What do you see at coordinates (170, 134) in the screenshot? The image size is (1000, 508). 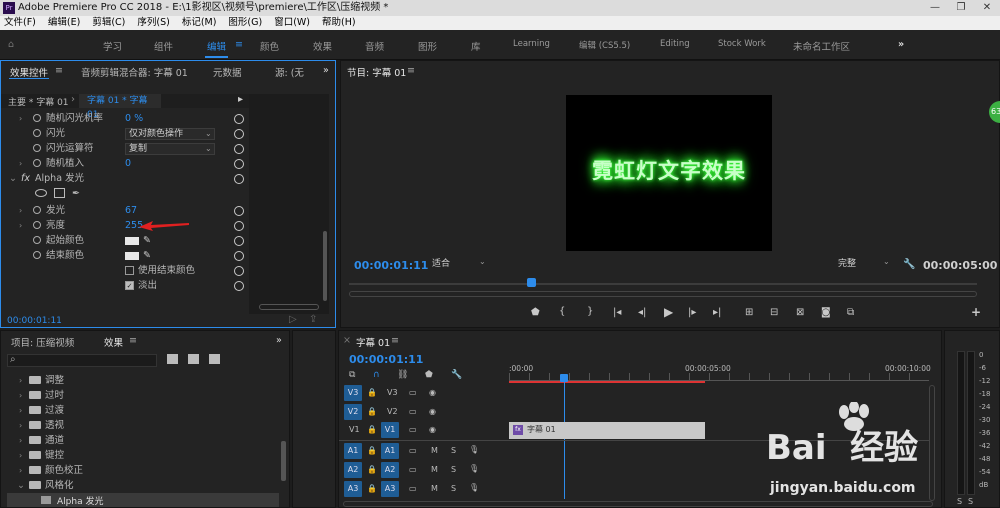 I see `flash-dropdown: 仅对颜色操作` at bounding box center [170, 134].